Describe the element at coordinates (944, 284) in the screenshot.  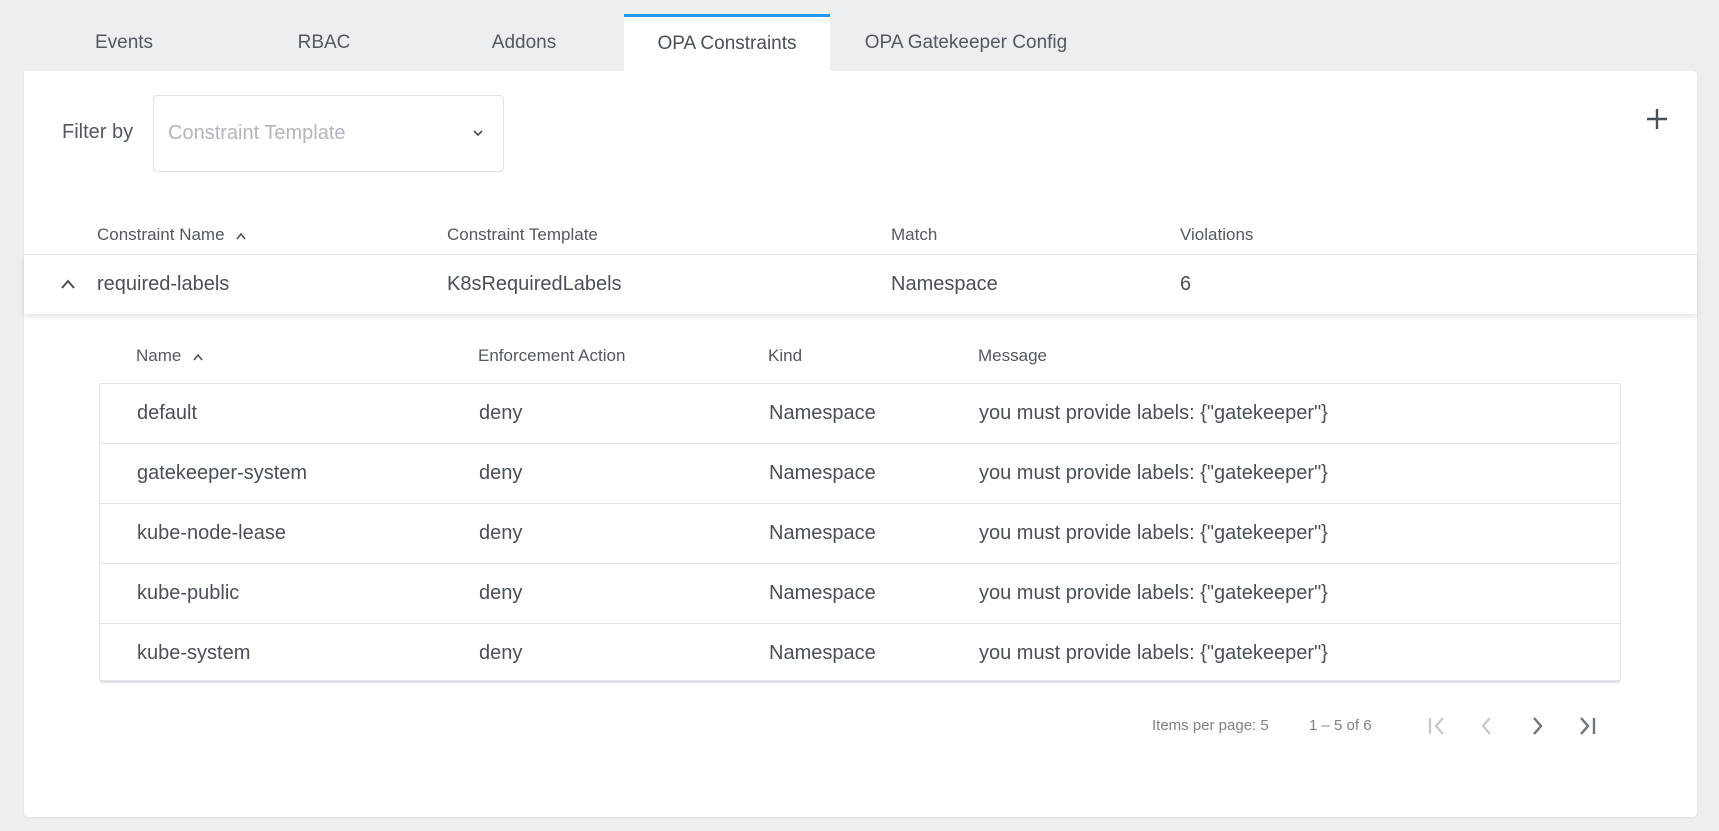
I see `constraint-match: Namespace` at that location.